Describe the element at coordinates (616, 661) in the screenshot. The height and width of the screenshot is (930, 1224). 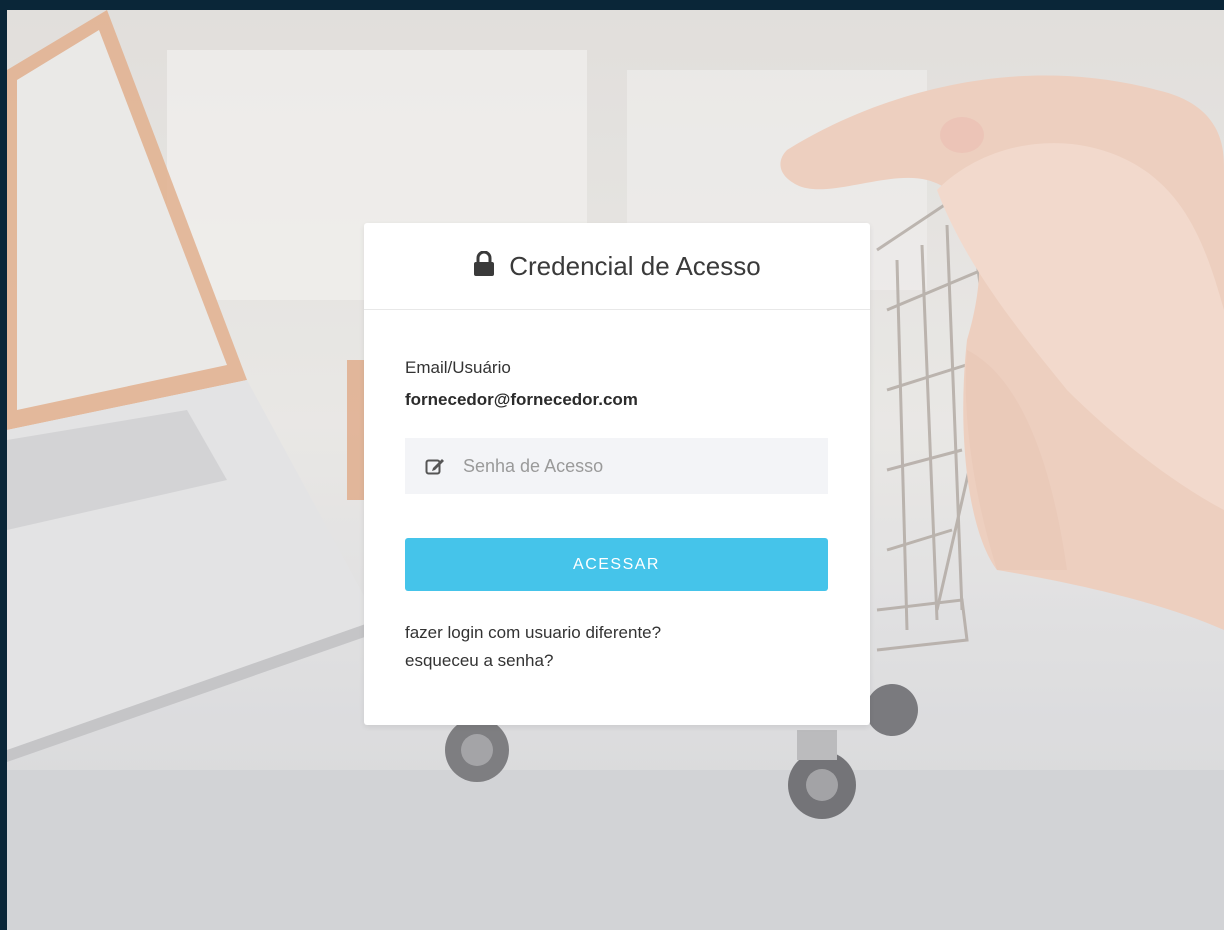
I see `forgot-password-link: esqueceu a senha?` at that location.